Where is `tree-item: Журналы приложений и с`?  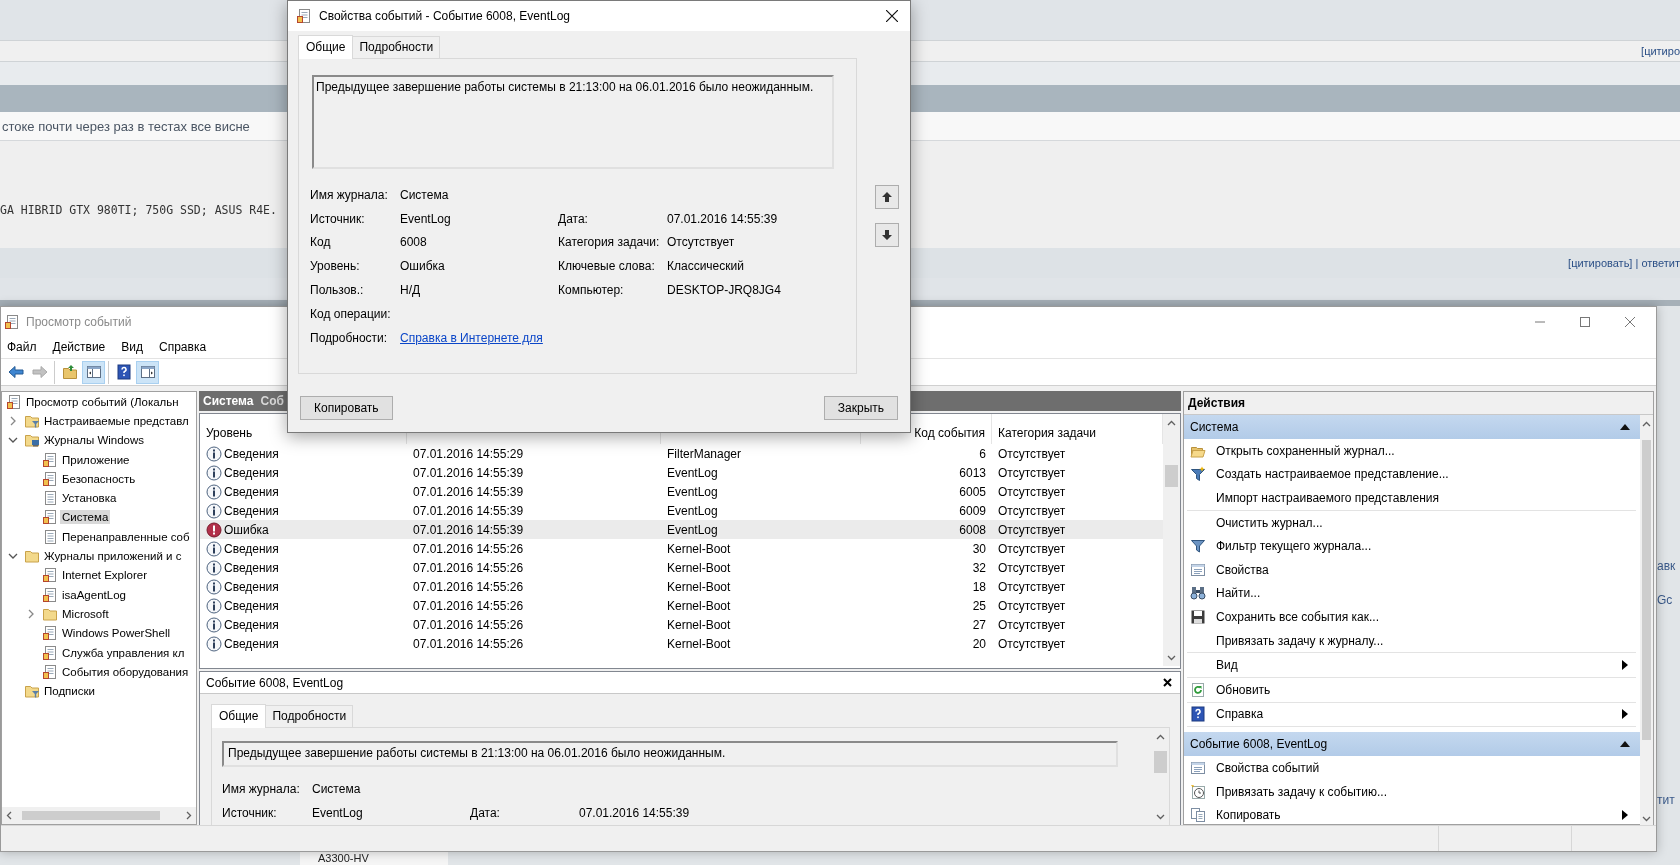 tree-item: Журналы приложений и с is located at coordinates (113, 556).